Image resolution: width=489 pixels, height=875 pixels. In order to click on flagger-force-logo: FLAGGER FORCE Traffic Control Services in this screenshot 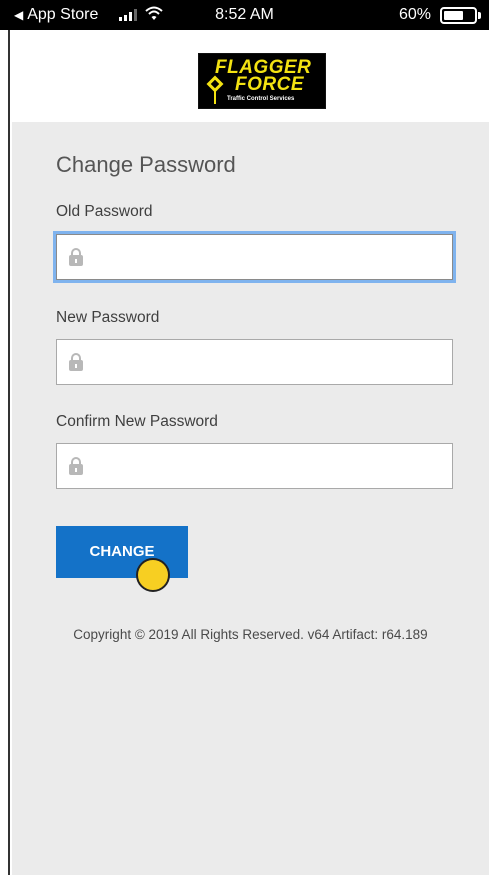, I will do `click(262, 81)`.